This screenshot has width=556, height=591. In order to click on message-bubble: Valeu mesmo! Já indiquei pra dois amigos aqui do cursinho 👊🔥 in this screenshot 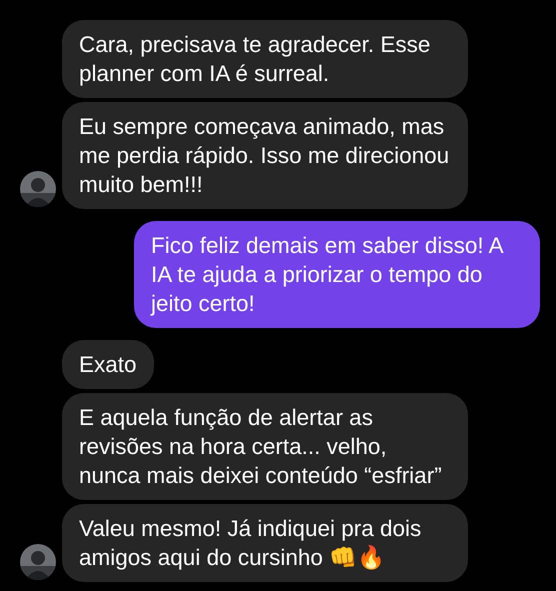, I will do `click(265, 543)`.